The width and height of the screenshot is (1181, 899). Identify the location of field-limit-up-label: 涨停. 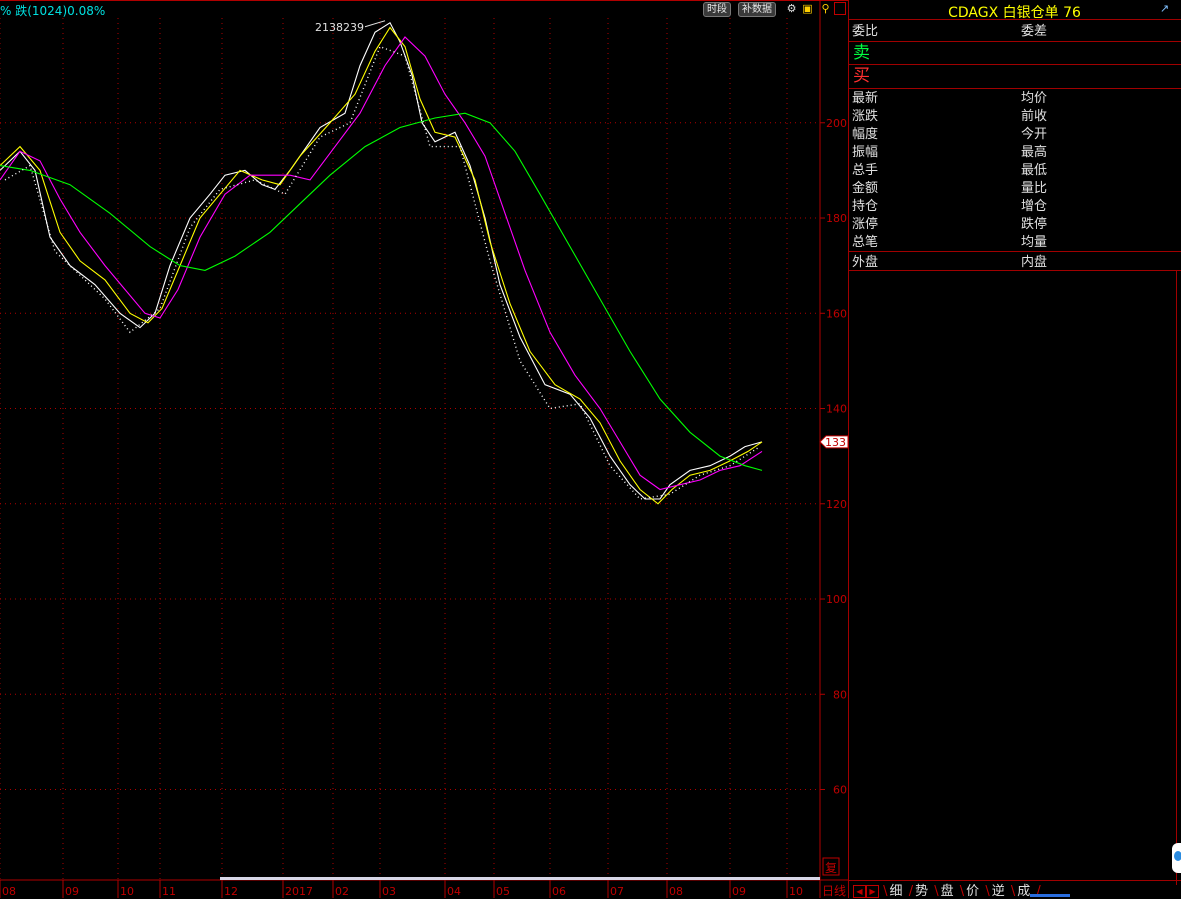
(865, 224).